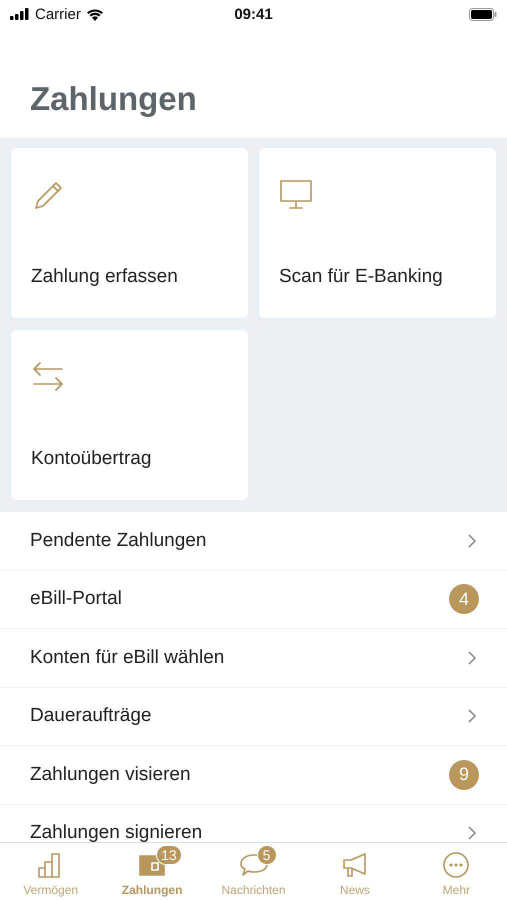 Image resolution: width=507 pixels, height=900 pixels. Describe the element at coordinates (48, 377) in the screenshot. I see `transfer-arrows-icon` at that location.